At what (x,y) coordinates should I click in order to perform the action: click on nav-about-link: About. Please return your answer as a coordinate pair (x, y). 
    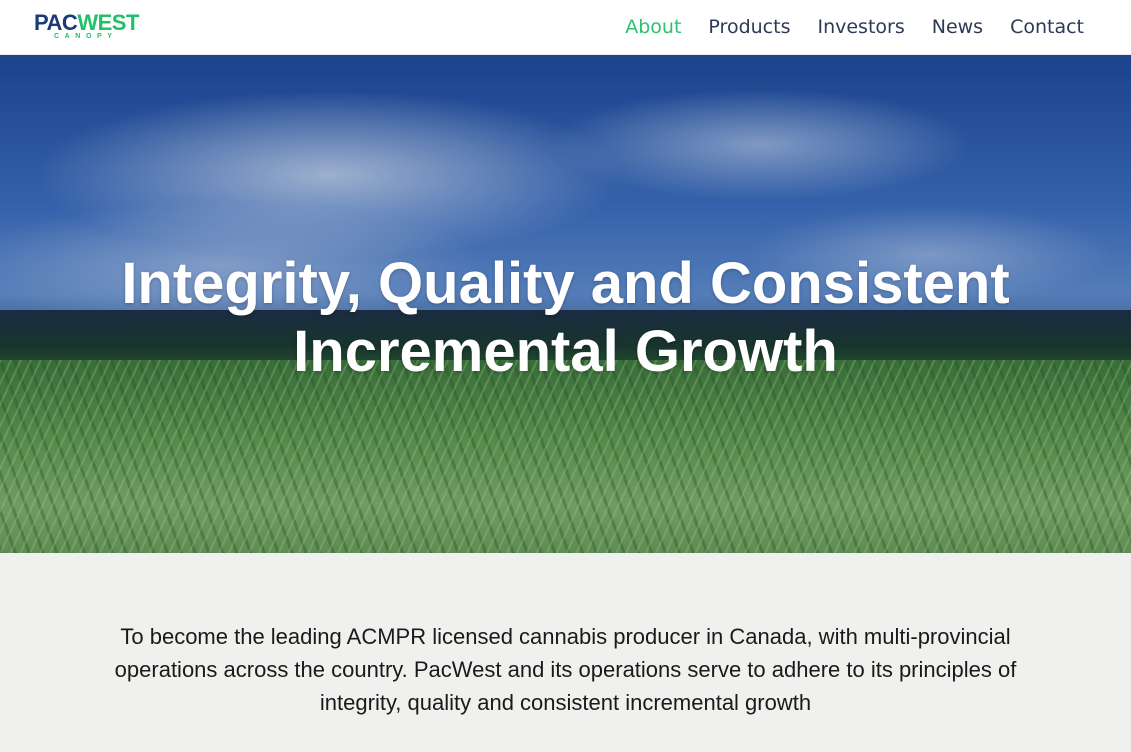
    Looking at the image, I should click on (653, 27).